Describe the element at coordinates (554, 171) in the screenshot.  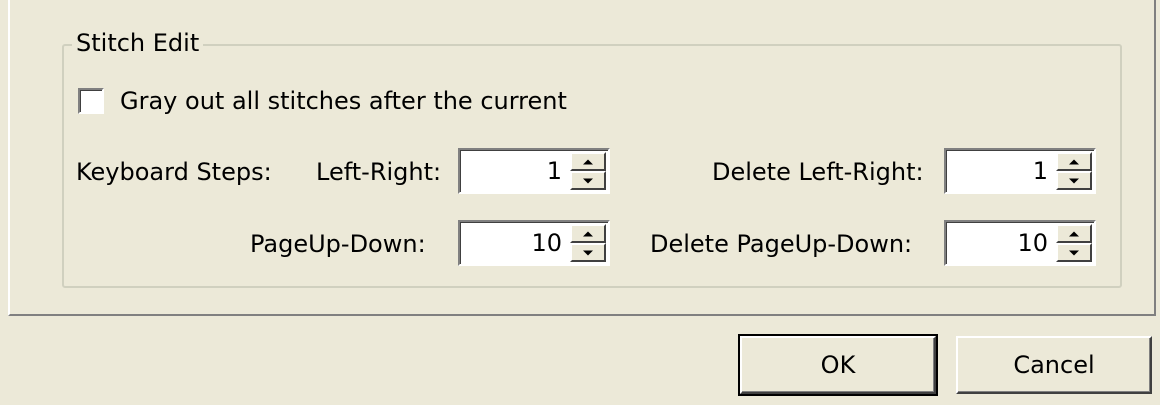
I see `left-right-value: 1` at that location.